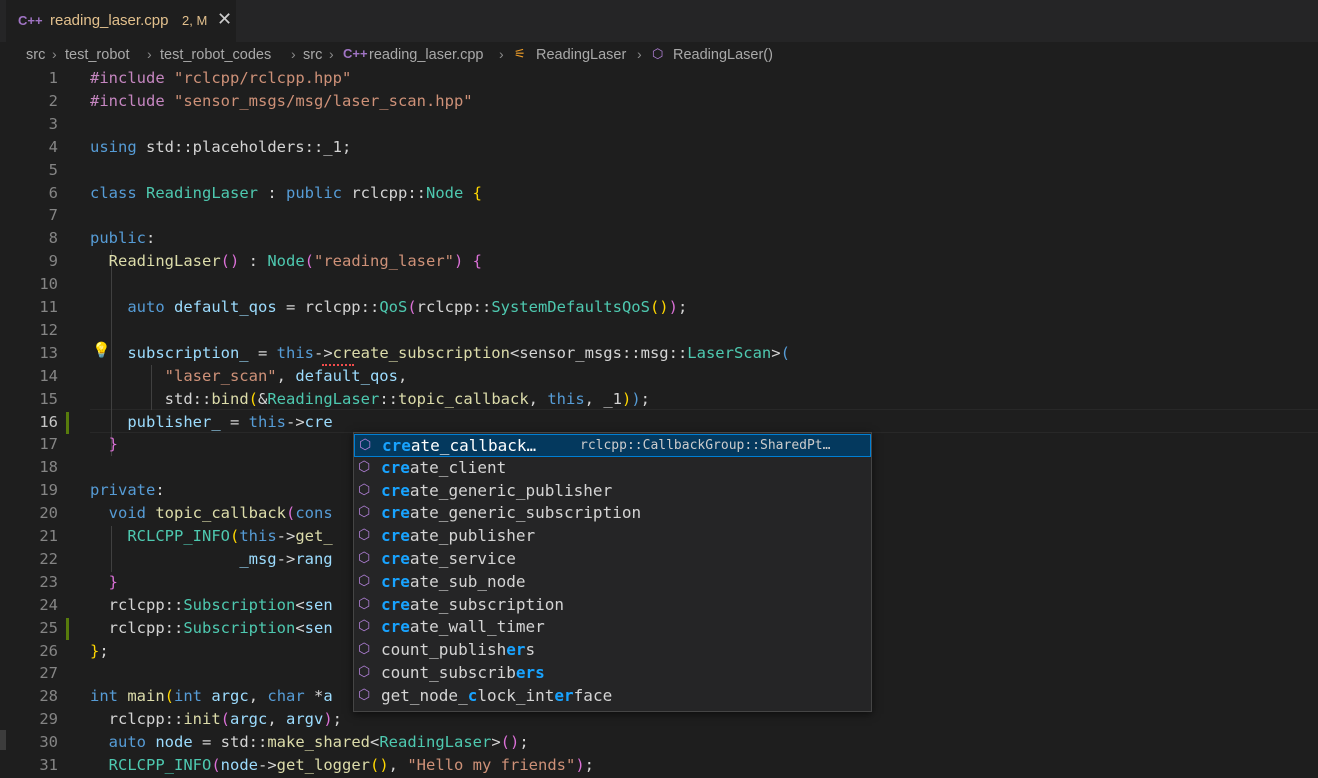 This screenshot has width=1318, height=778. What do you see at coordinates (659, 21) in the screenshot?
I see `tab-bar: C++ reading_laser.cpp 2, M ✕` at bounding box center [659, 21].